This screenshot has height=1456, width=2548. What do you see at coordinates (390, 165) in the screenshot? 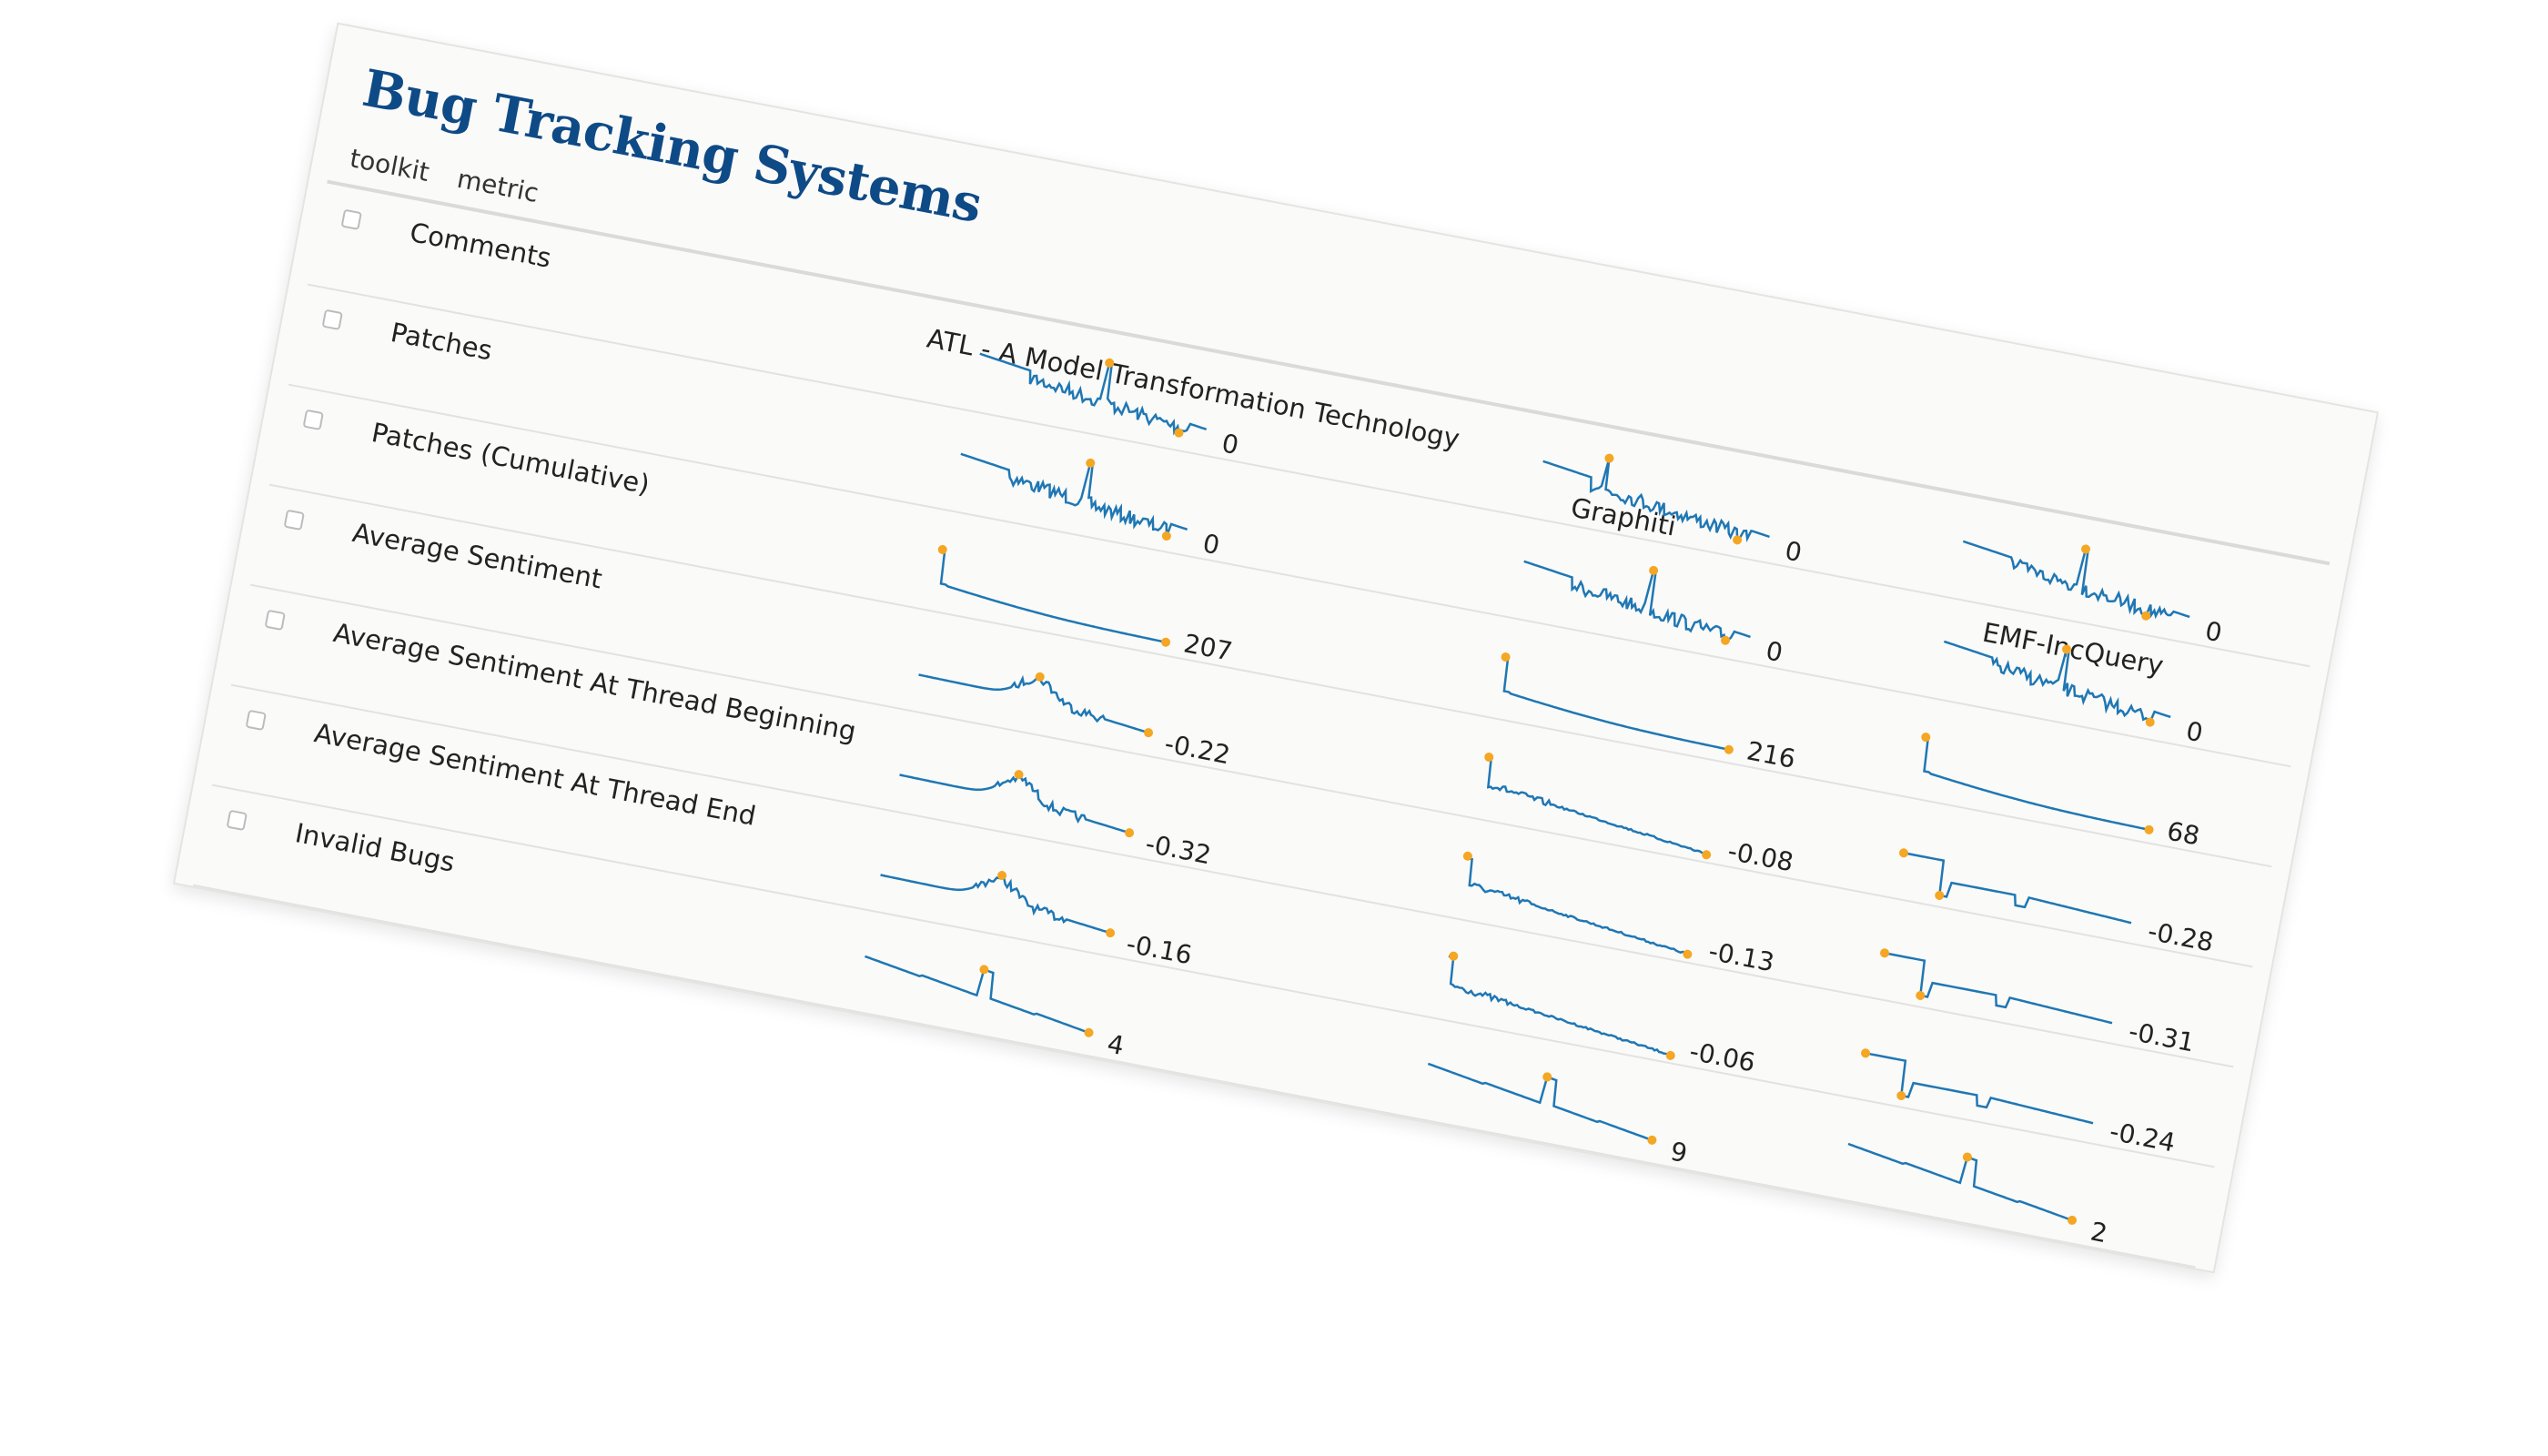
I see `toolkit-column-header: toolkit` at bounding box center [390, 165].